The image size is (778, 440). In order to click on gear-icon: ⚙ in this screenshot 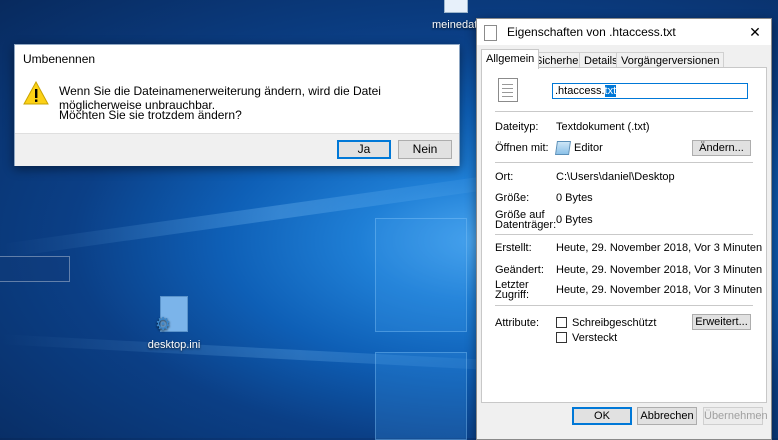, I will do `click(163, 324)`.